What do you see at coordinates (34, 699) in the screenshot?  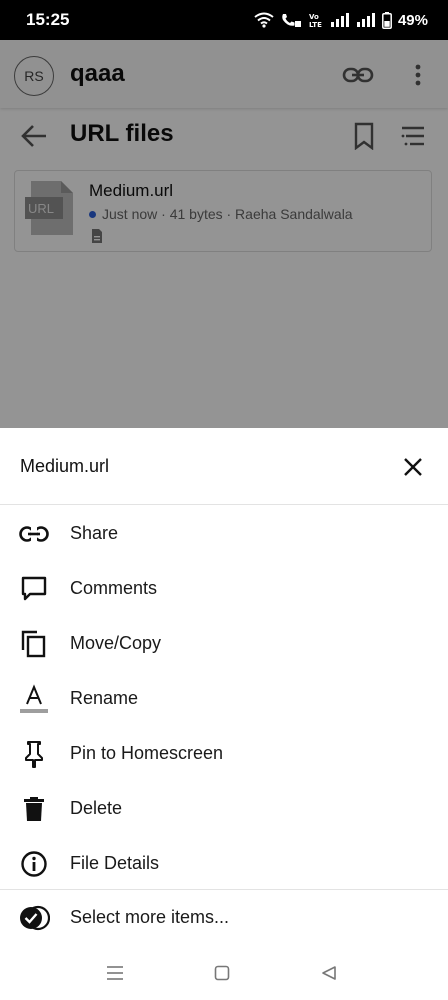 I see `rename-icon` at bounding box center [34, 699].